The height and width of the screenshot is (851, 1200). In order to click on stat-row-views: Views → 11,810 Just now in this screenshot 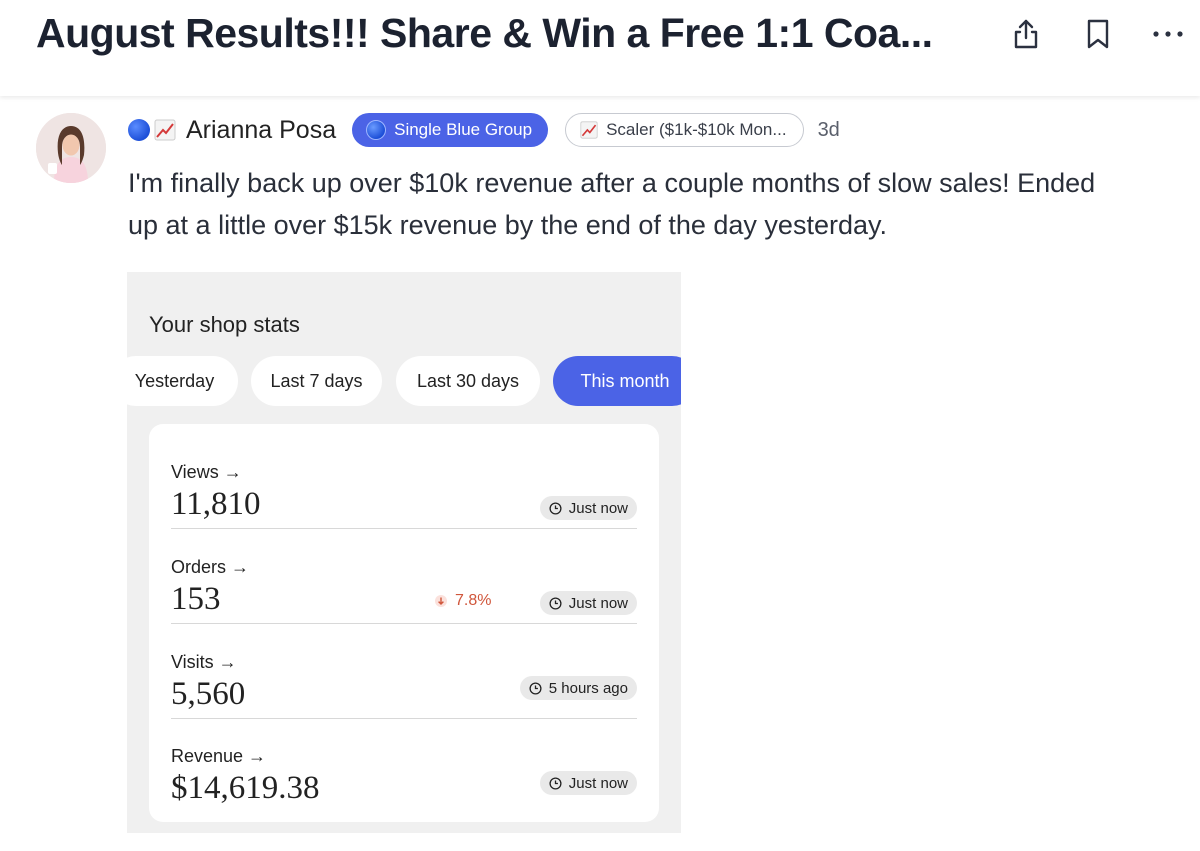, I will do `click(404, 481)`.